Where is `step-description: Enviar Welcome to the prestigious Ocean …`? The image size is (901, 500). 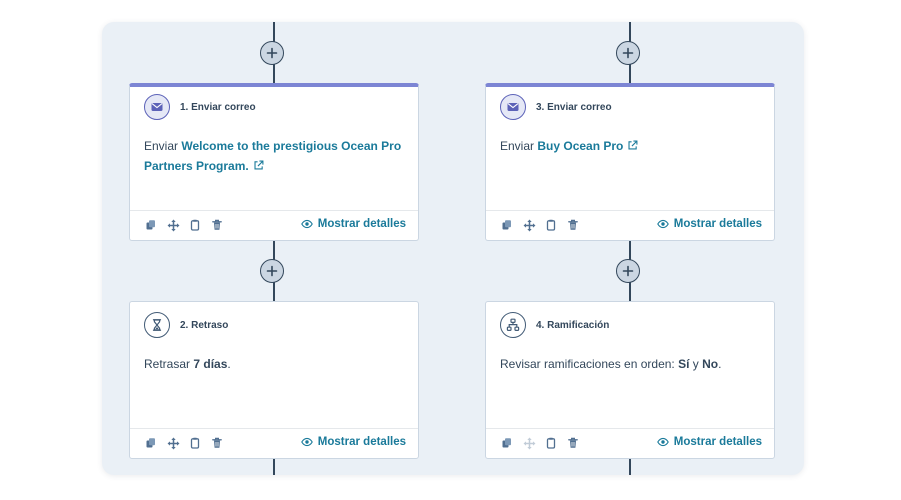
step-description: Enviar Welcome to the prestigious Ocean … is located at coordinates (275, 156).